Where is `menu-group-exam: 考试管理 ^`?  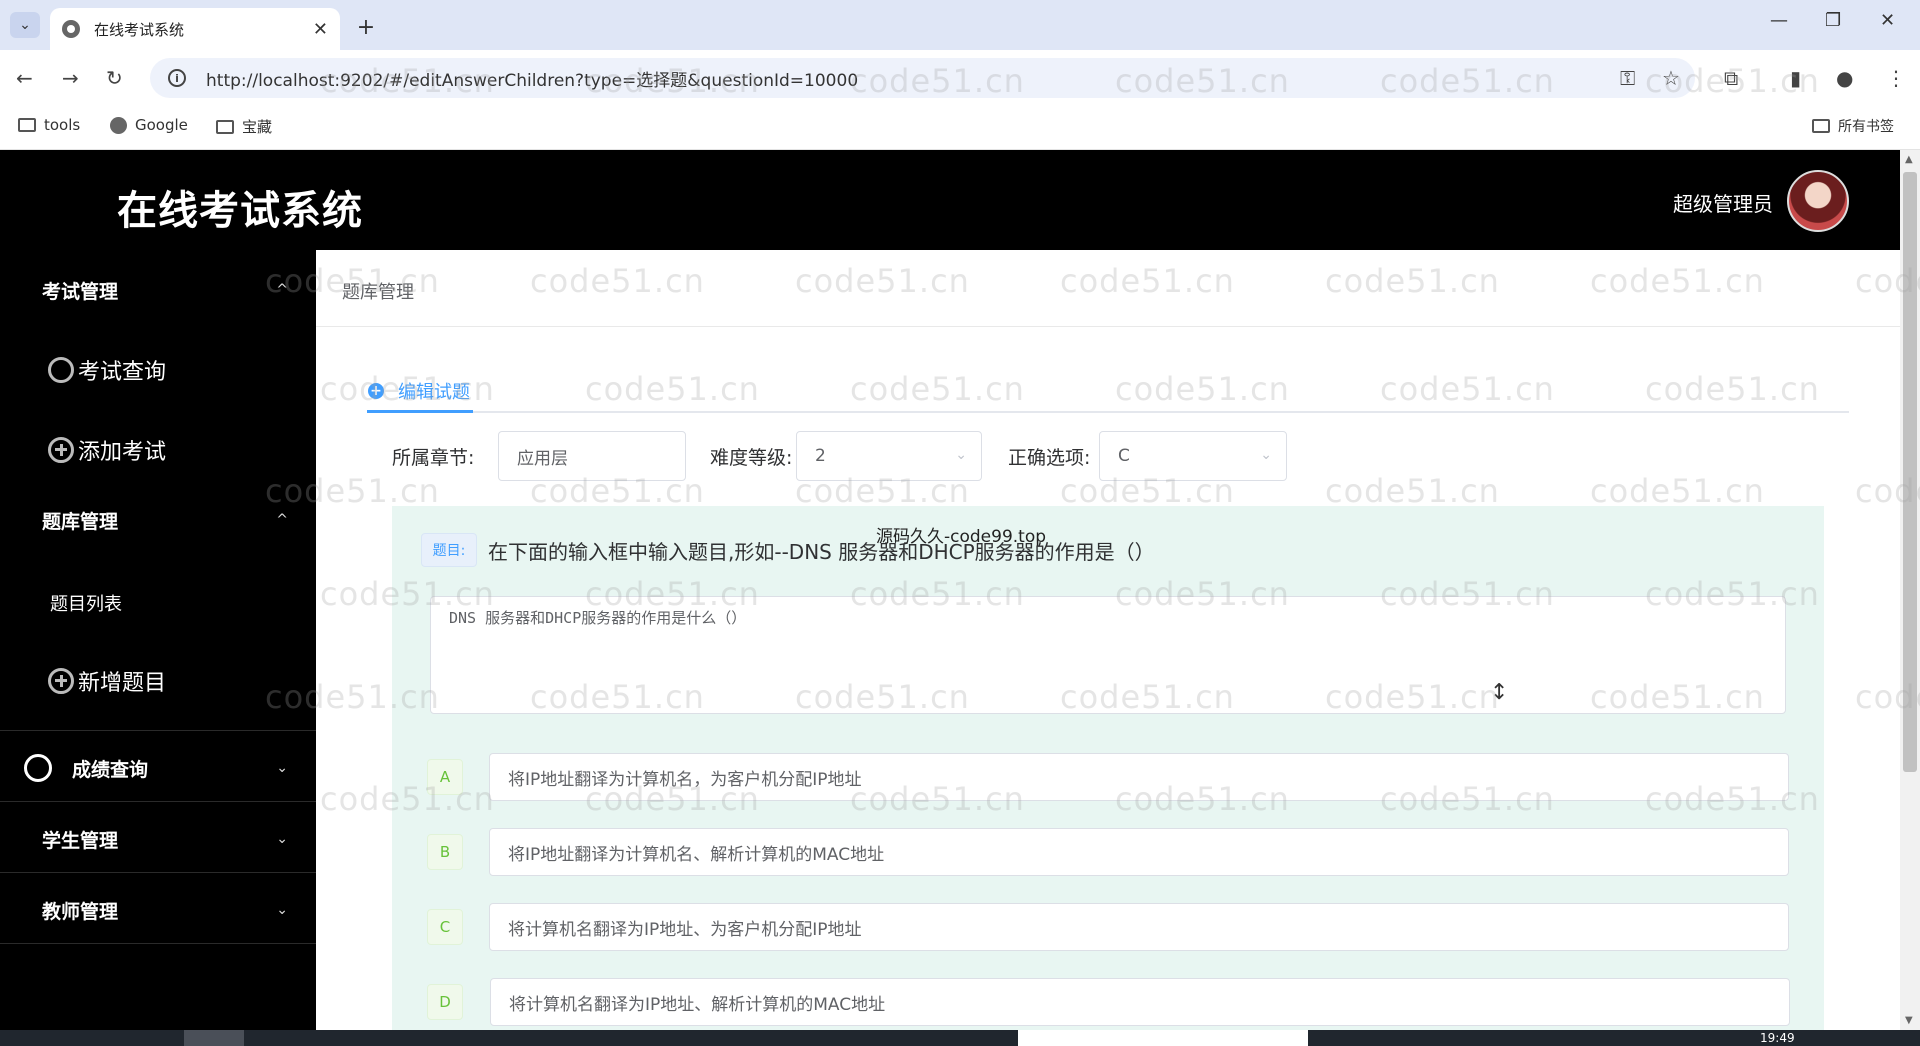 menu-group-exam: 考试管理 ^ is located at coordinates (158, 290).